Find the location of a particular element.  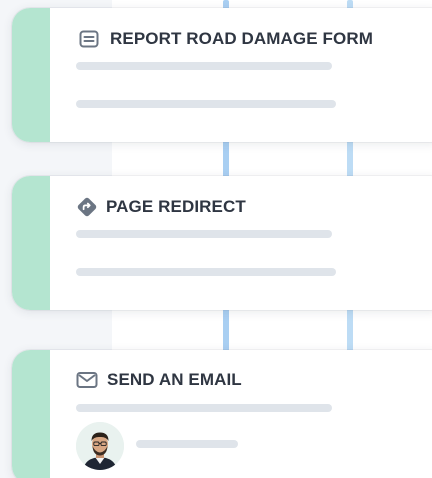

avatar is located at coordinates (100, 446).